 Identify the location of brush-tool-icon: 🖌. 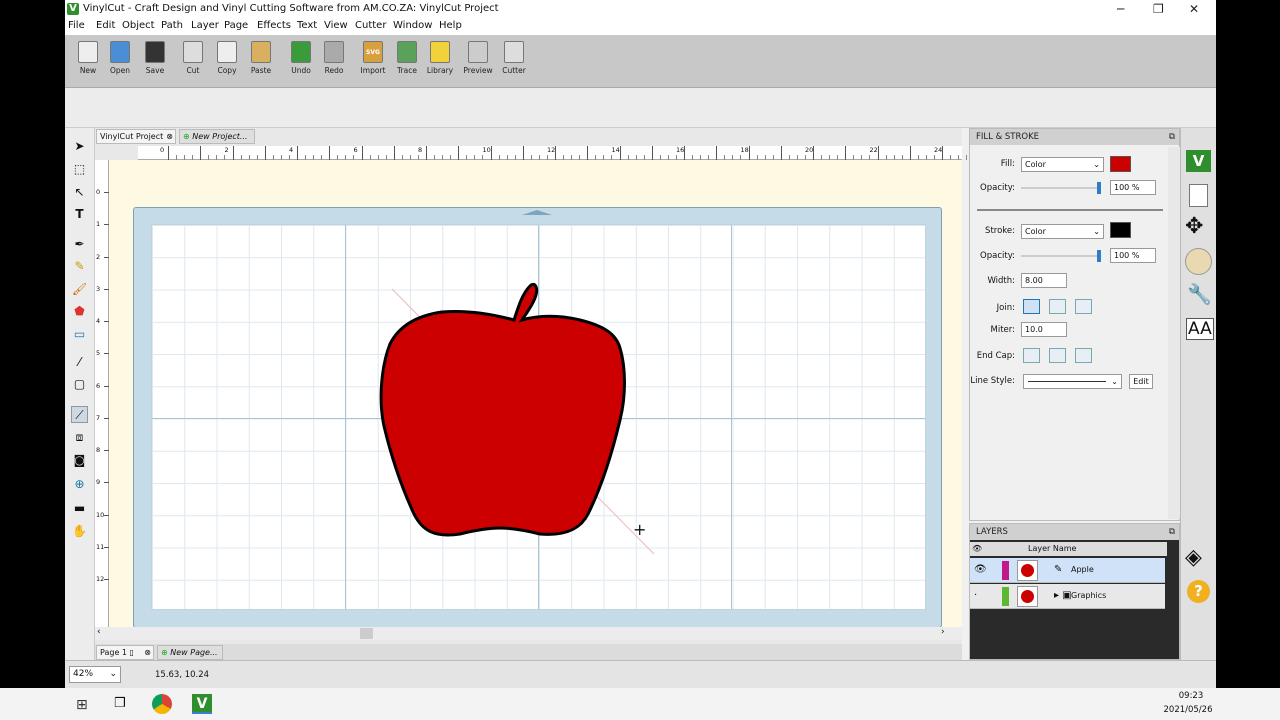
(79, 289).